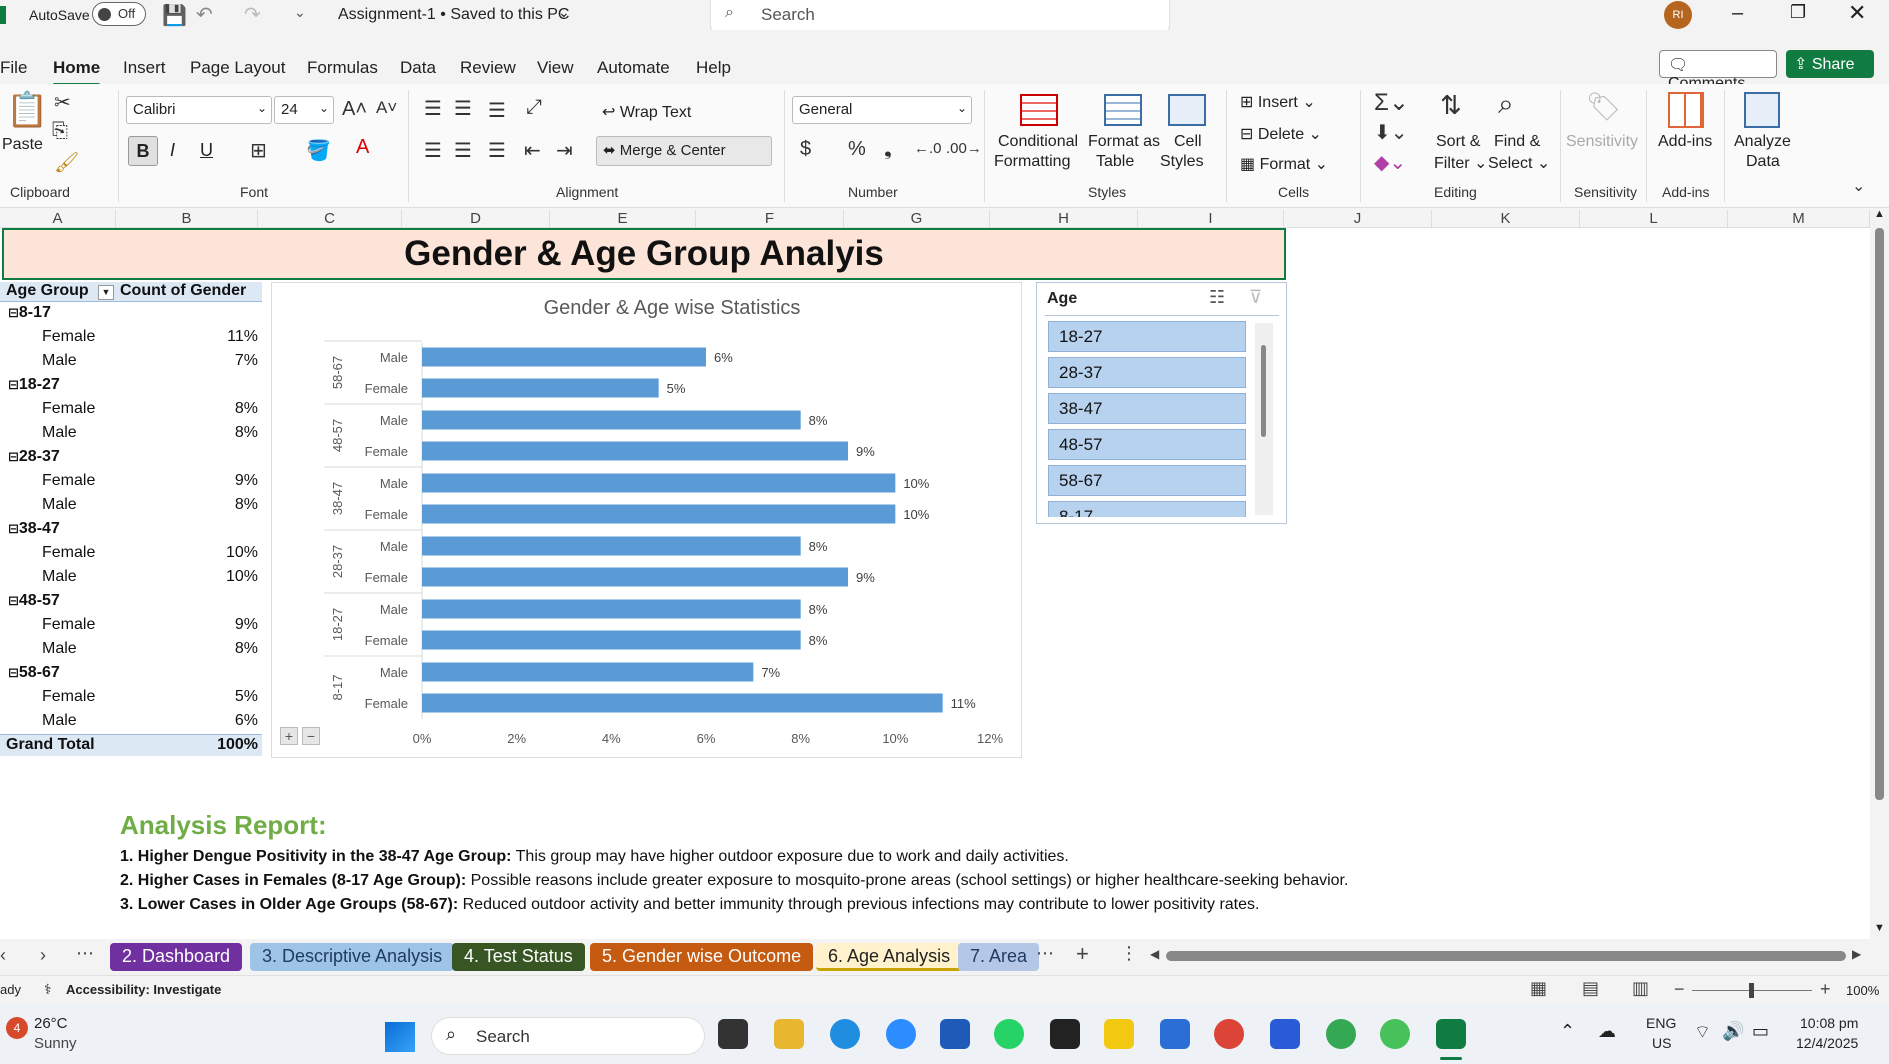 This screenshot has height=1064, width=1889. I want to click on format-cells-button: ▦ Format ⌄, so click(1284, 164).